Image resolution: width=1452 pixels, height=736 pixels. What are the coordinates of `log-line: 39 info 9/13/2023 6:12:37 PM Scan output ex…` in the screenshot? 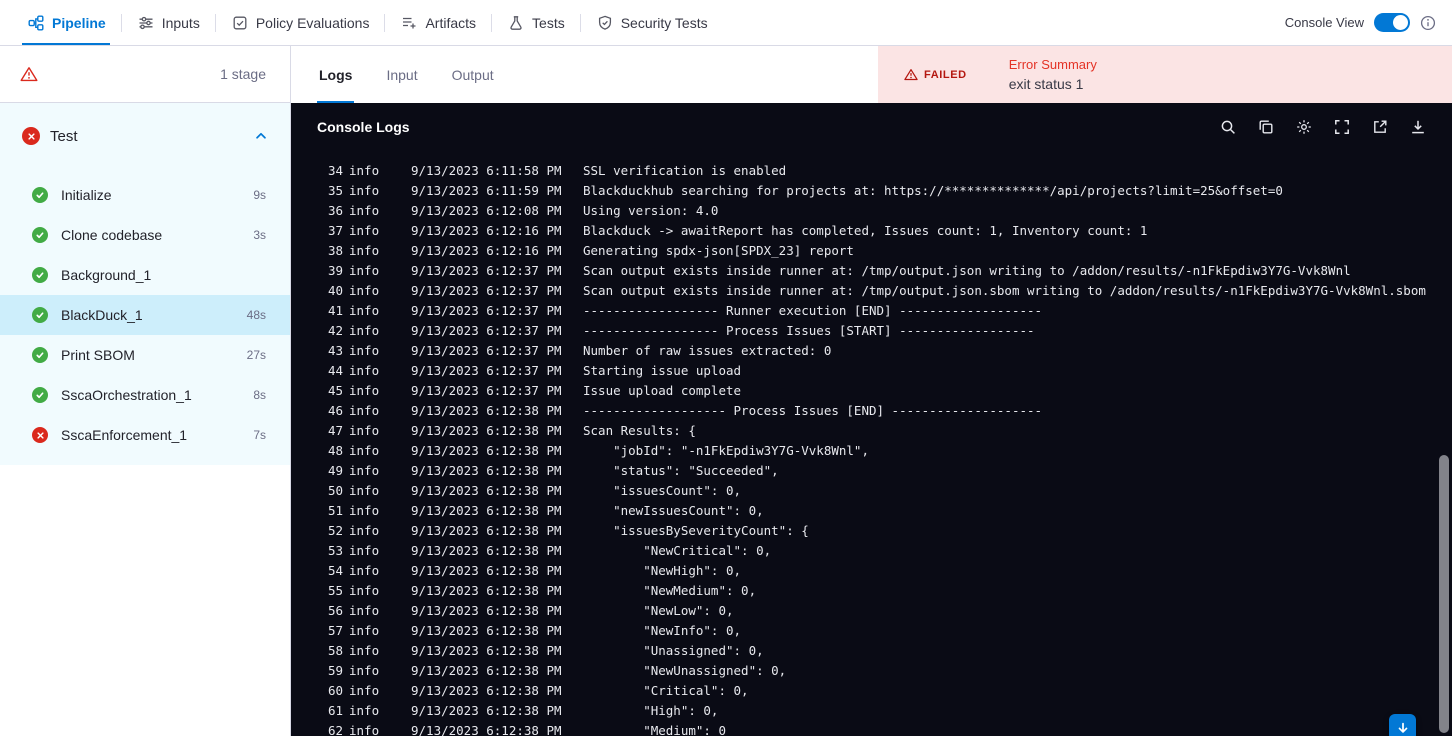 It's located at (889, 271).